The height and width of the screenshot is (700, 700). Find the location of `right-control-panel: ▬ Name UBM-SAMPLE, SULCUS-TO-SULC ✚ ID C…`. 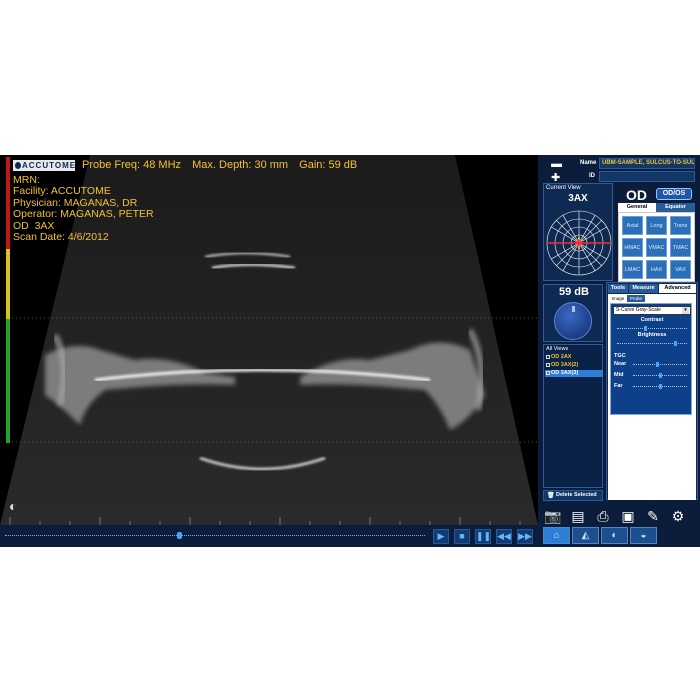

right-control-panel: ▬ Name UBM-SAMPLE, SULCUS-TO-SULC ✚ ID C… is located at coordinates (620, 351).